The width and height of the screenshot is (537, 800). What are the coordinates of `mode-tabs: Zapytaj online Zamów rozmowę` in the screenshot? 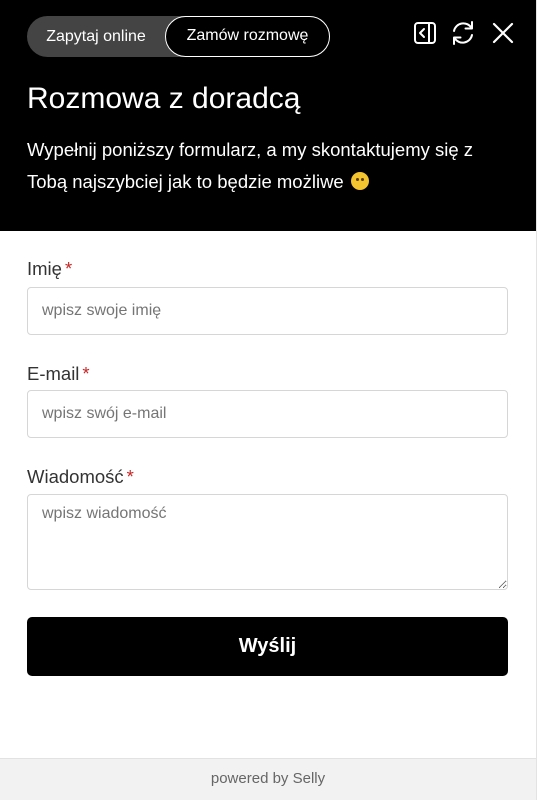 It's located at (178, 36).